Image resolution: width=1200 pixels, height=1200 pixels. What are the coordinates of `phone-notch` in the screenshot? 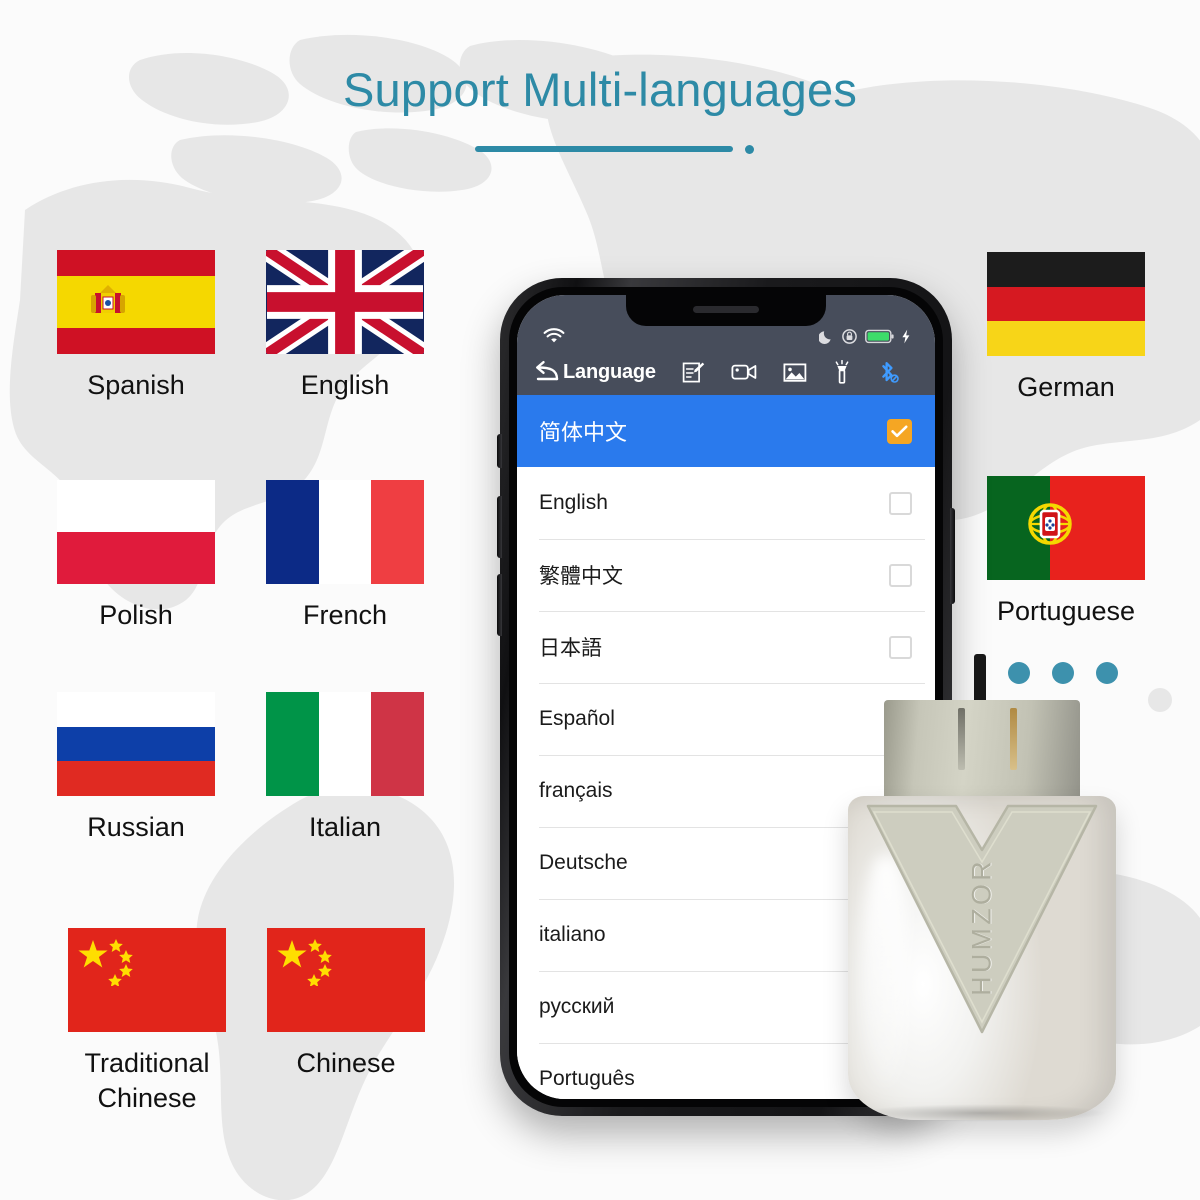 It's located at (726, 310).